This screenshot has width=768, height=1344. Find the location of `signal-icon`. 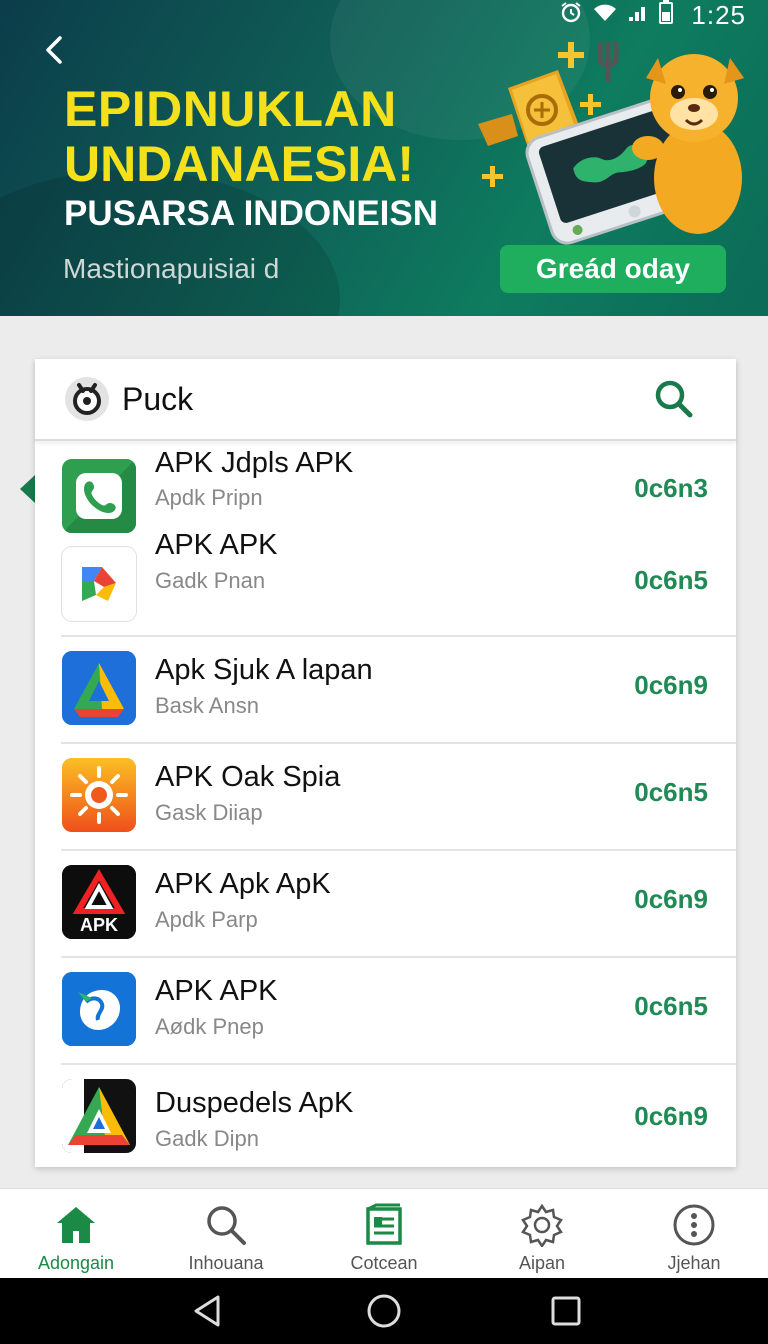

signal-icon is located at coordinates (638, 15).